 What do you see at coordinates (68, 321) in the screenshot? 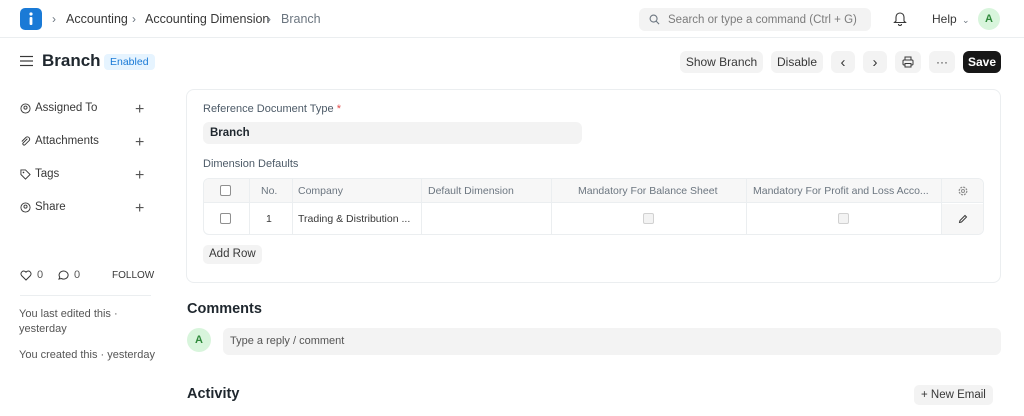
I see `last-edited-text: You last edited this · yesterday` at bounding box center [68, 321].